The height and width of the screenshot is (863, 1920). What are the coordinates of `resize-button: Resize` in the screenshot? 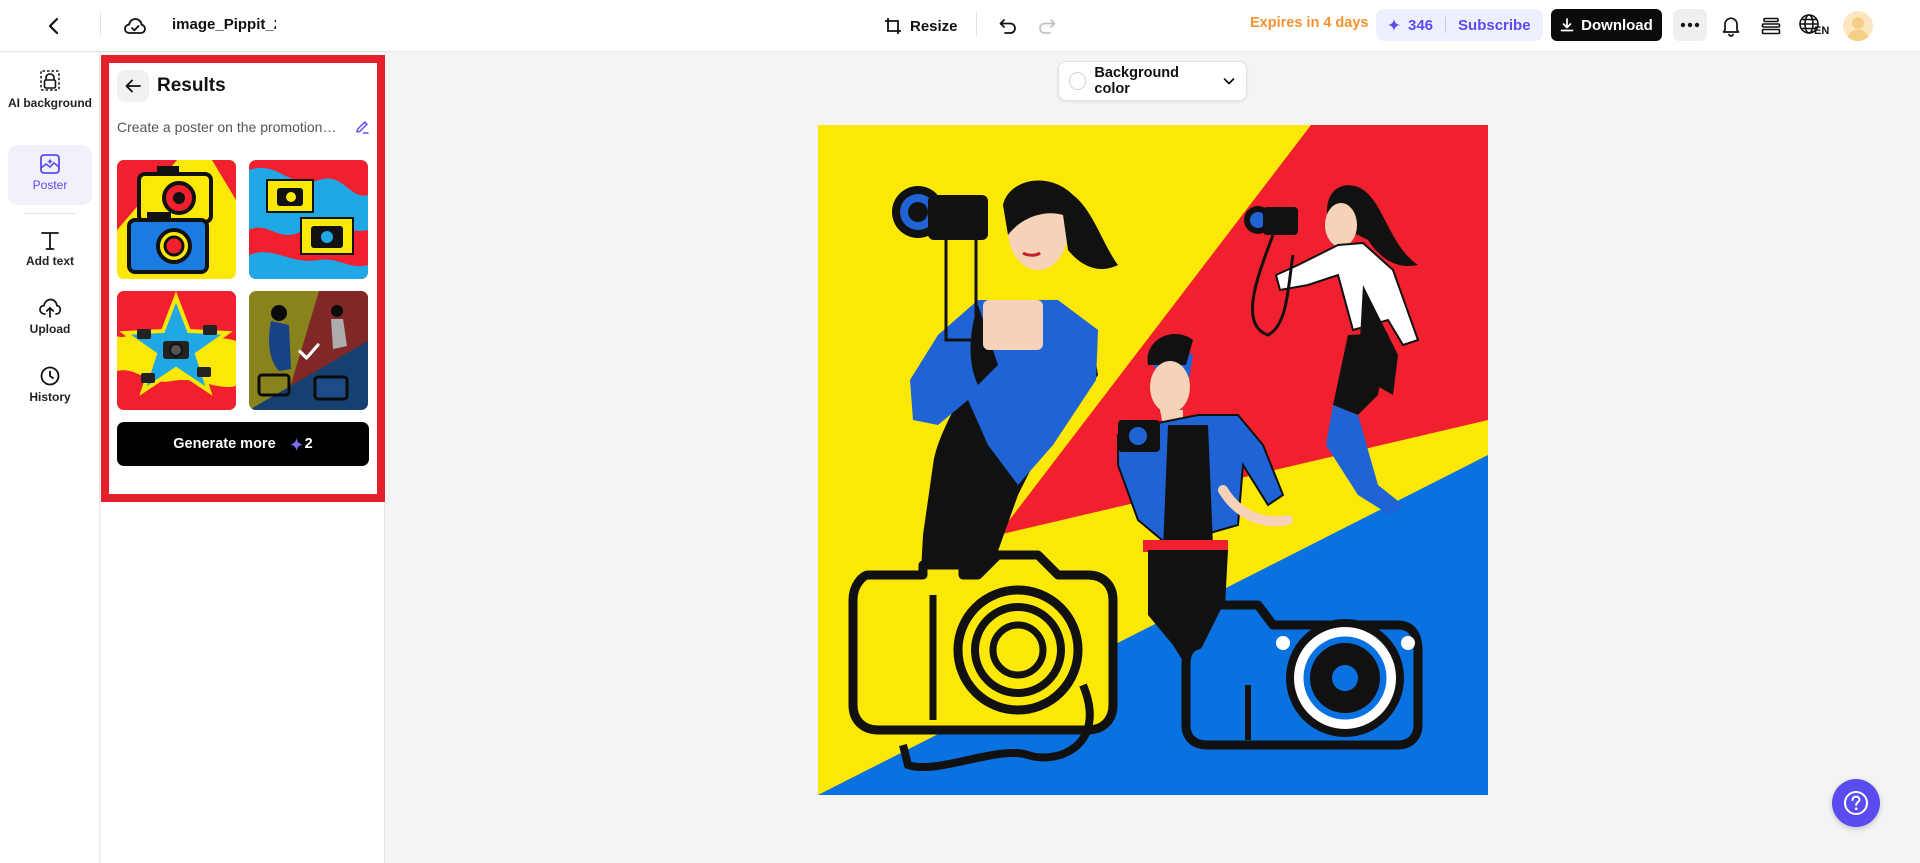 It's located at (921, 26).